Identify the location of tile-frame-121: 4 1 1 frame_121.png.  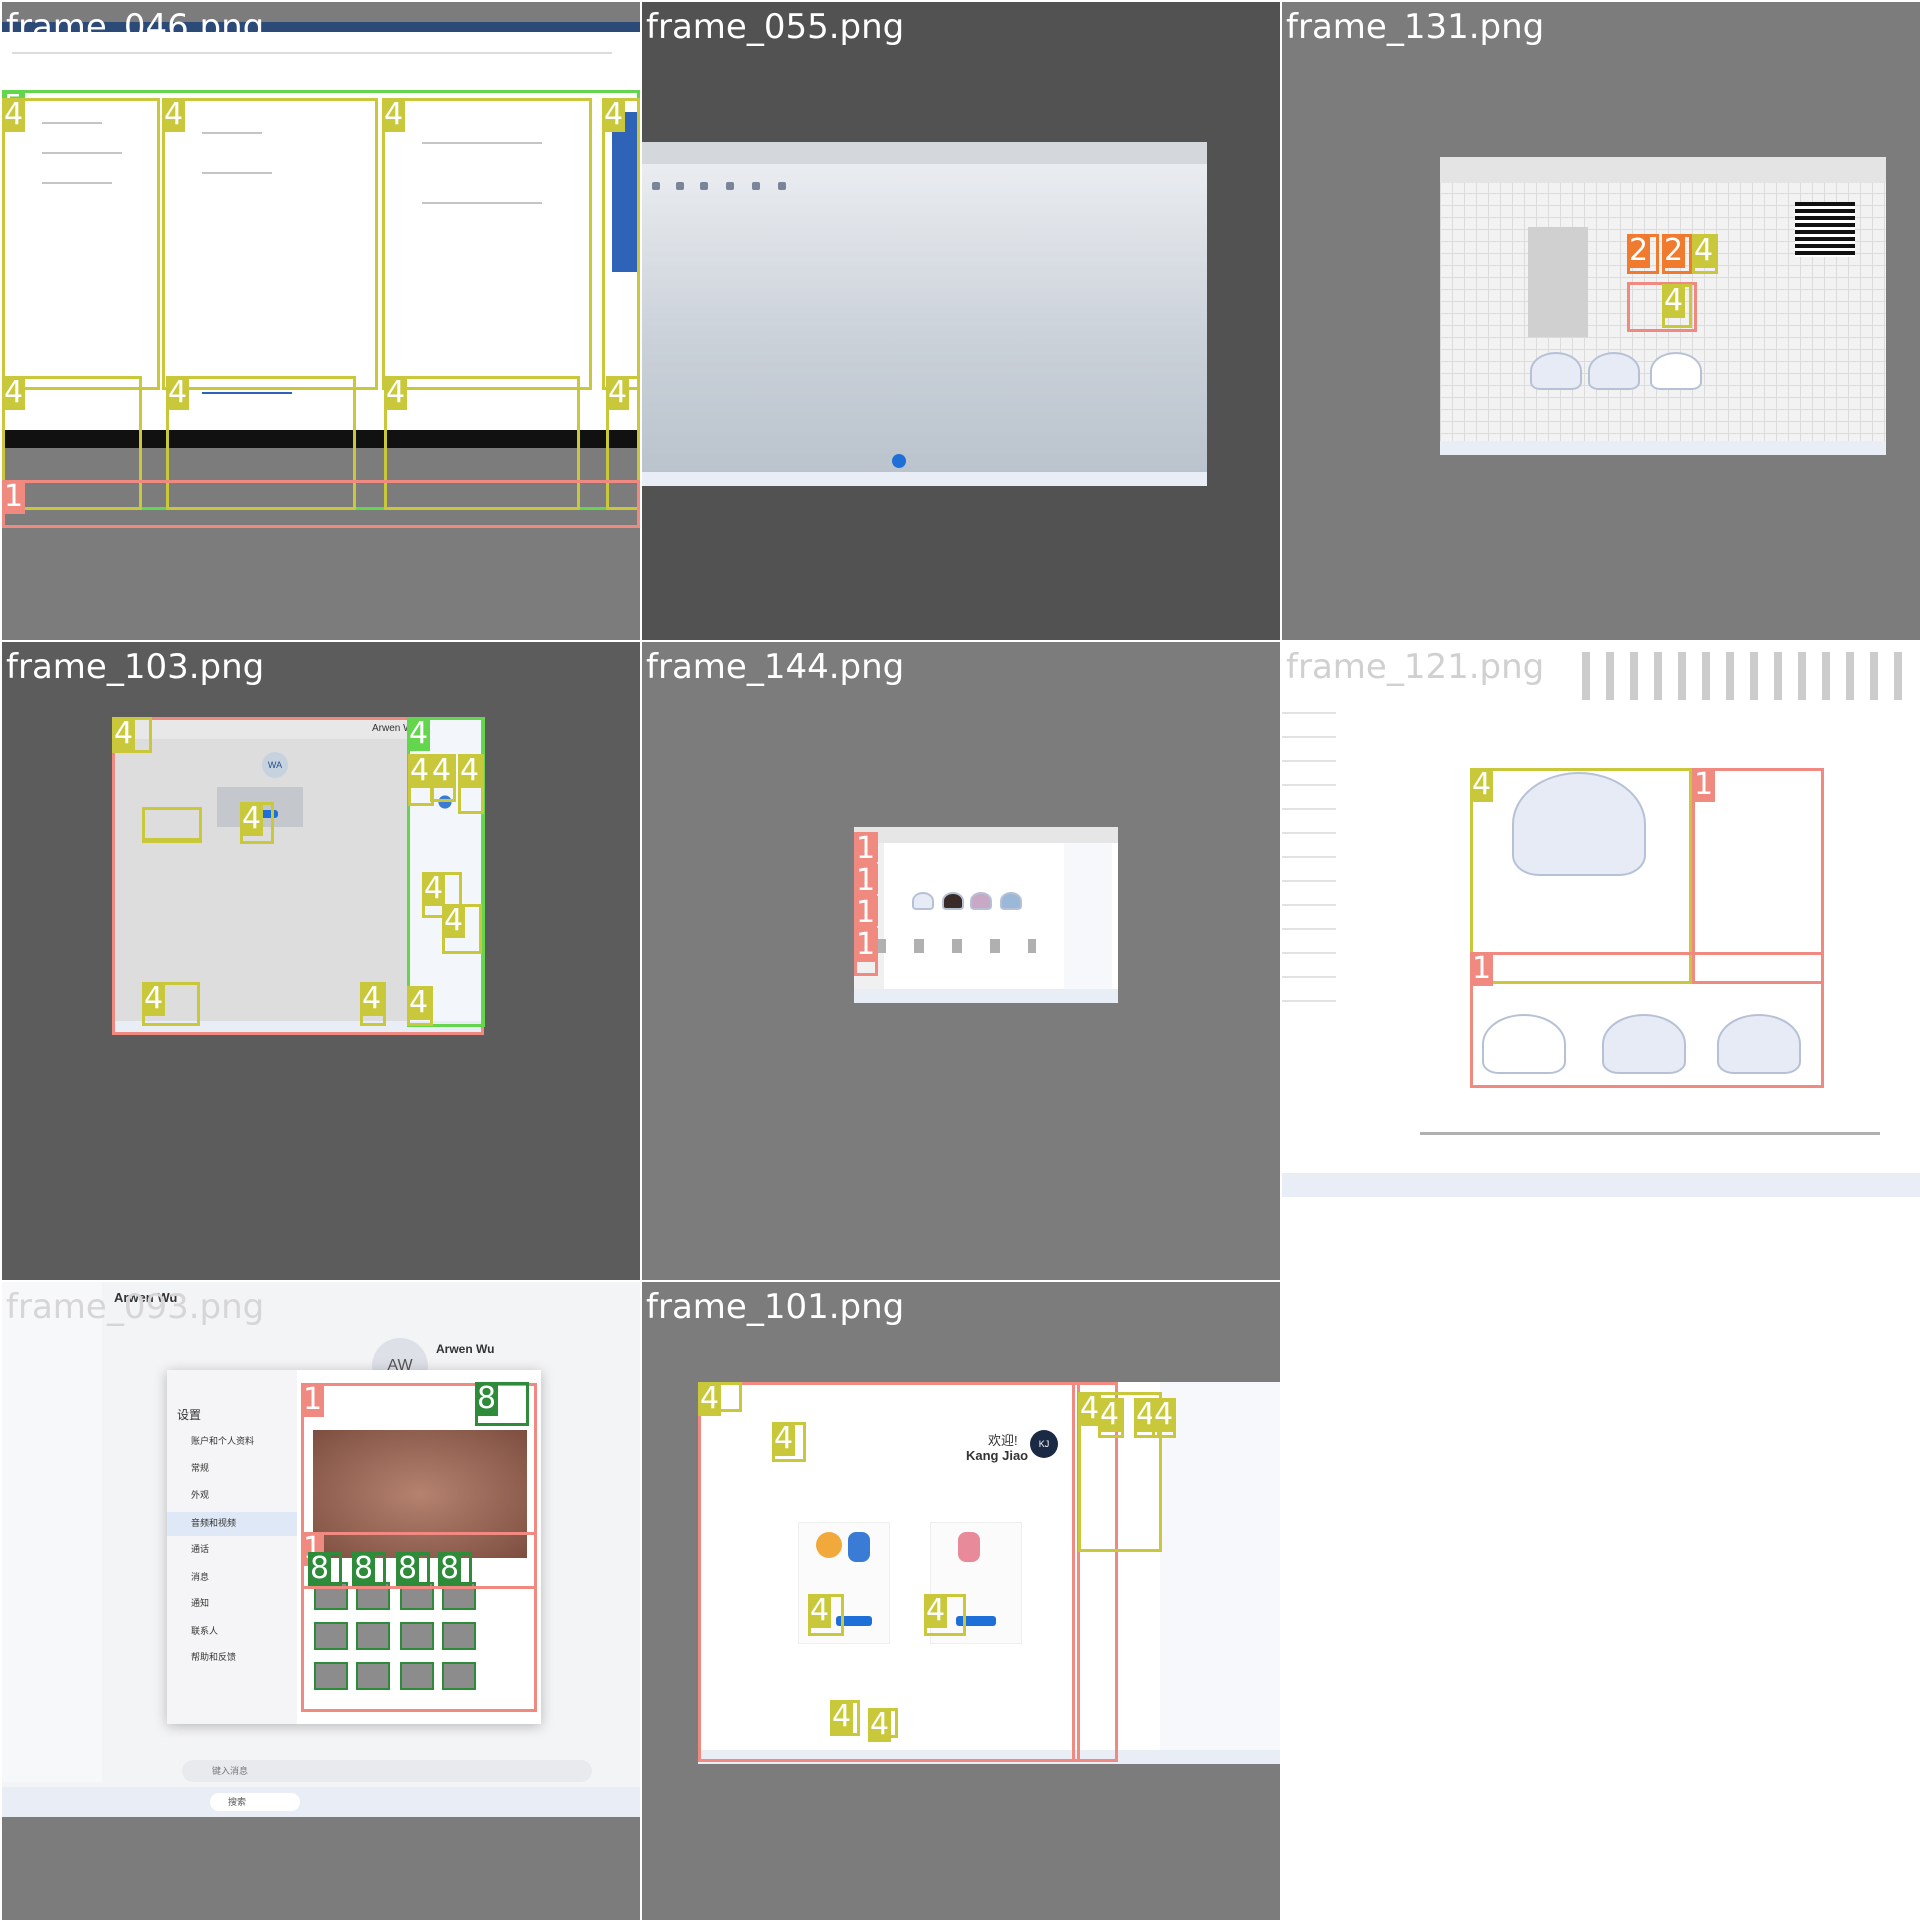
(1601, 961).